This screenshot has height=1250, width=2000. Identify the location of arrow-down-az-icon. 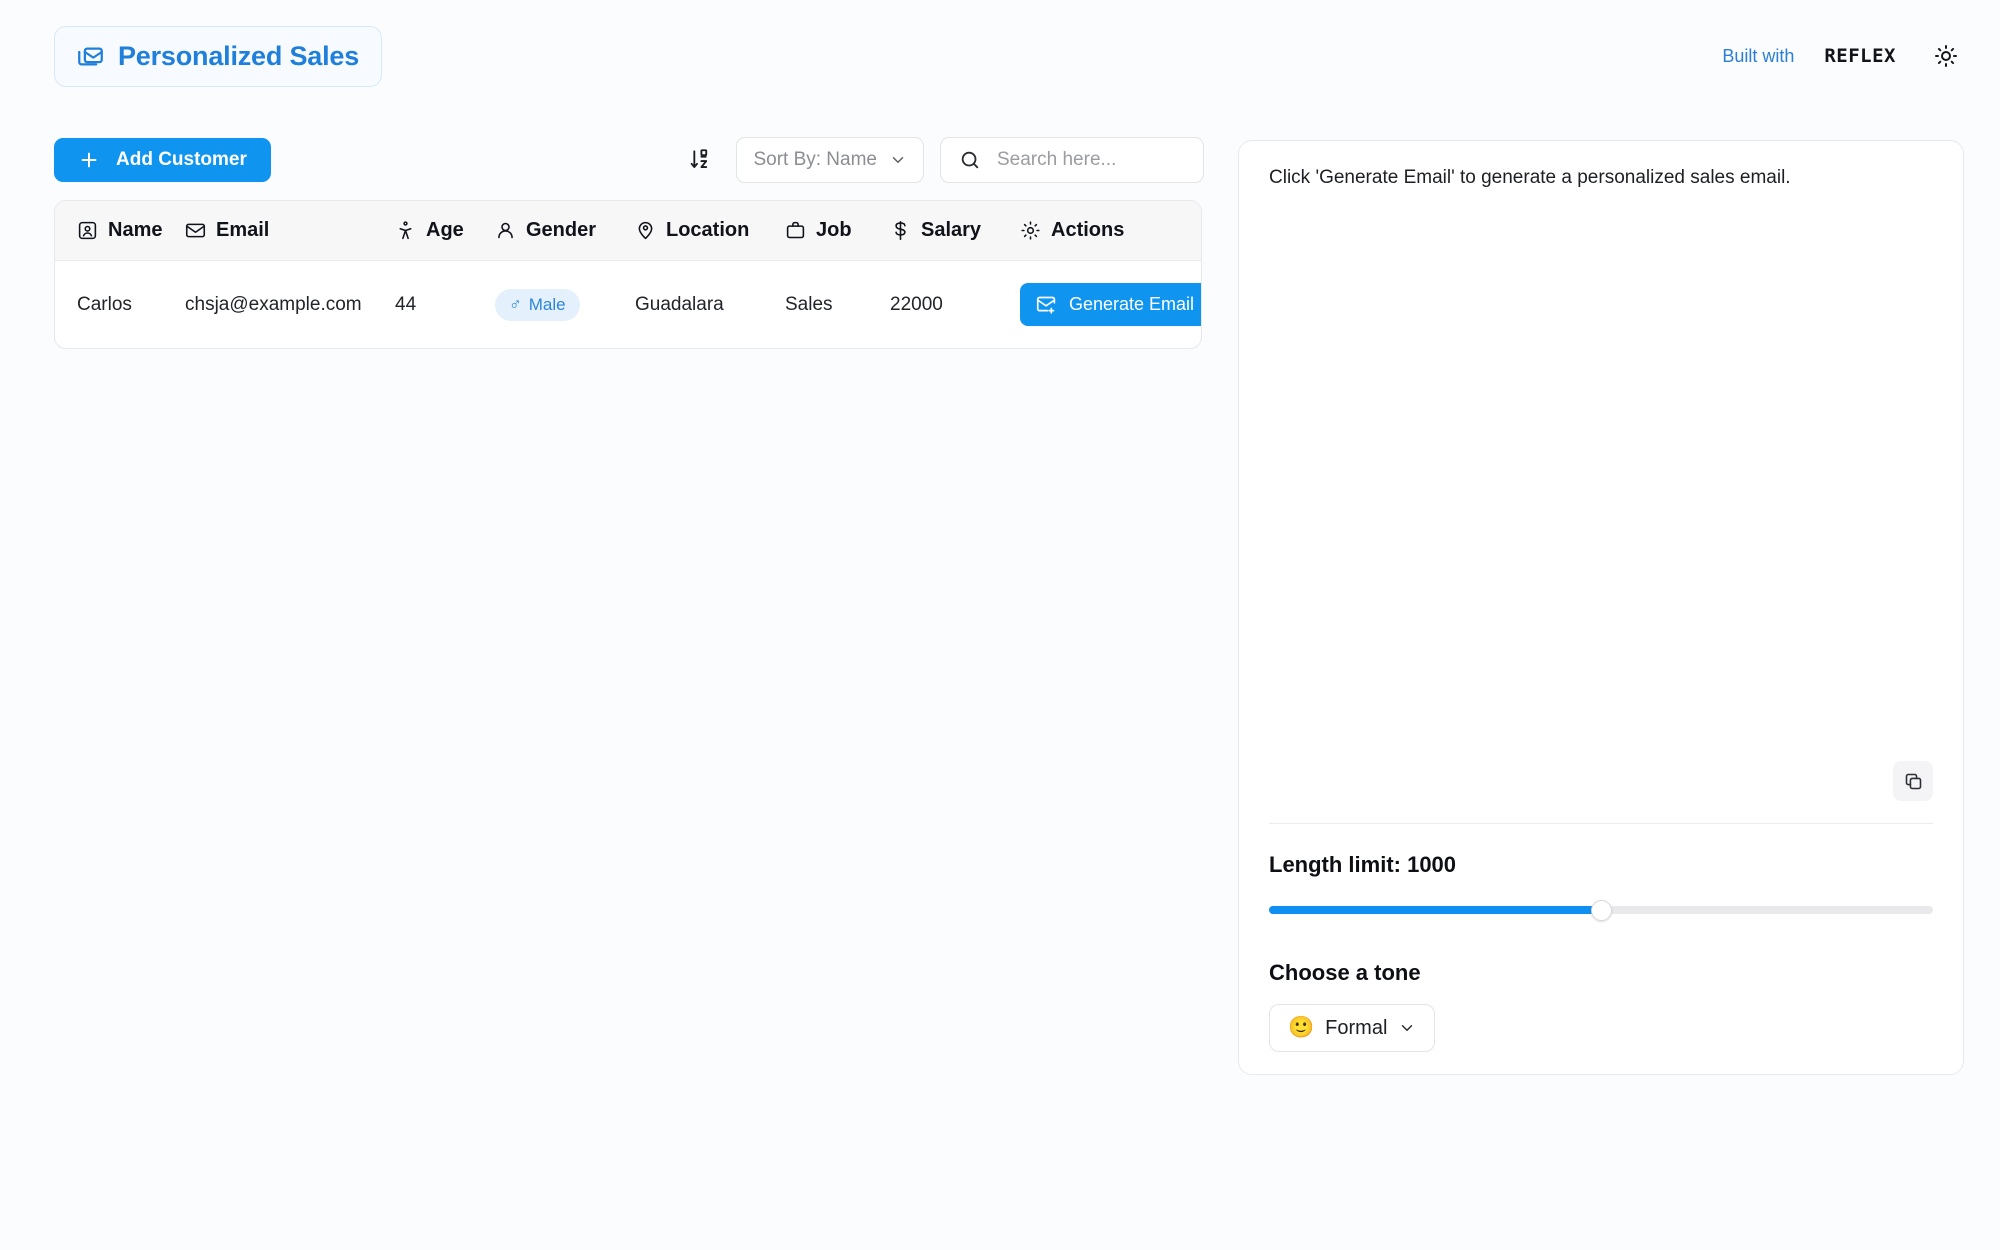
(705, 160).